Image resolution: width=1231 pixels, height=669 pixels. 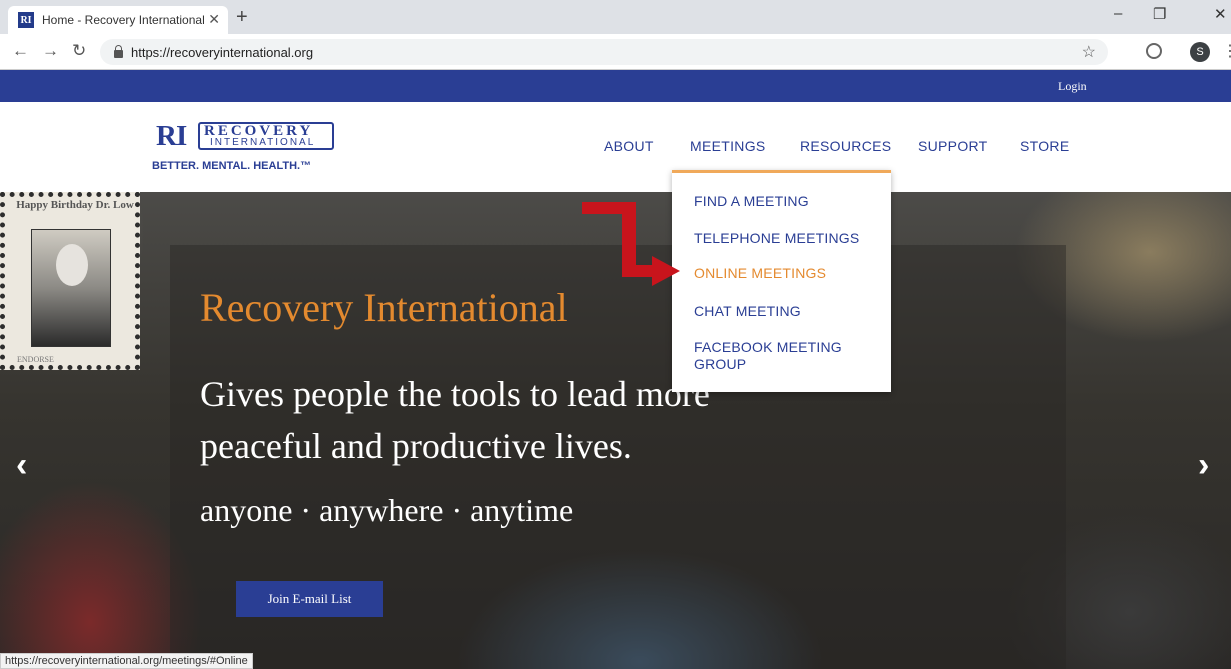 I want to click on annotation-arrow-shape, so click(x=631, y=244).